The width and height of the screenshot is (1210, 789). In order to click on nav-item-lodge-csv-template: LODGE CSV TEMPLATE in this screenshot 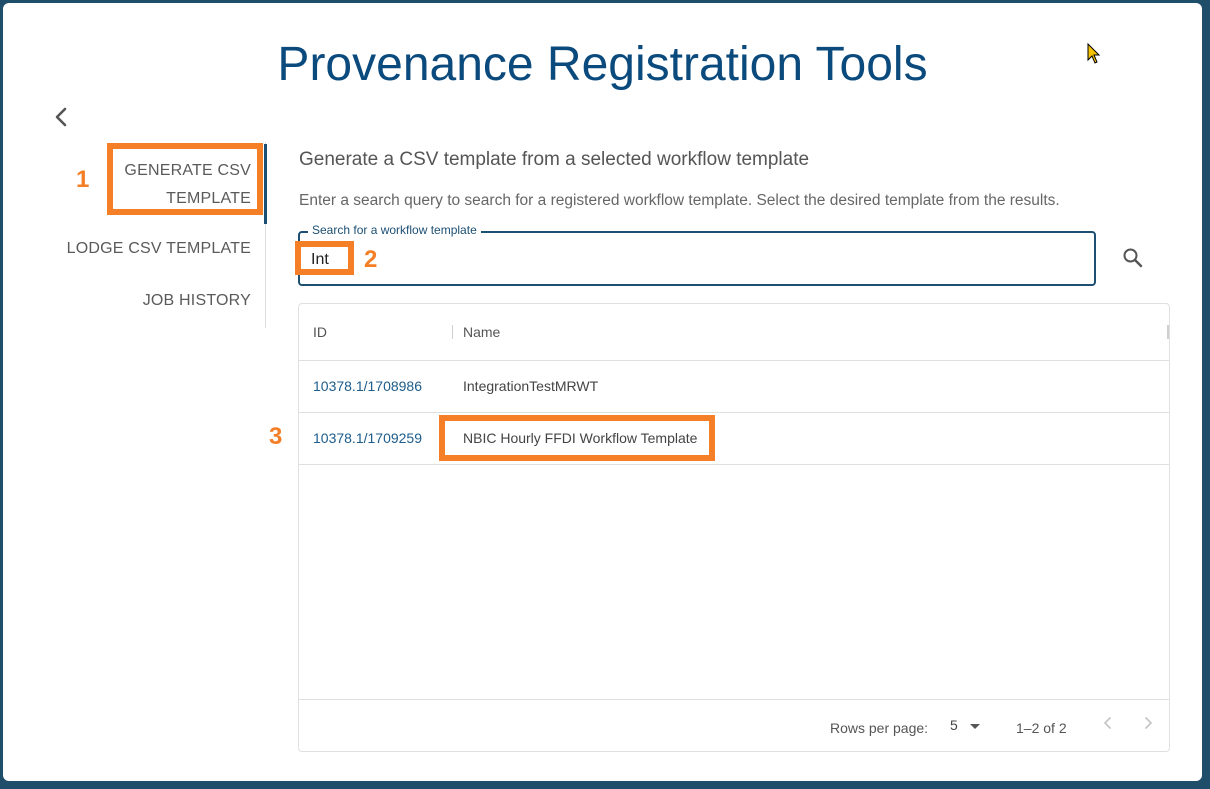, I will do `click(141, 249)`.